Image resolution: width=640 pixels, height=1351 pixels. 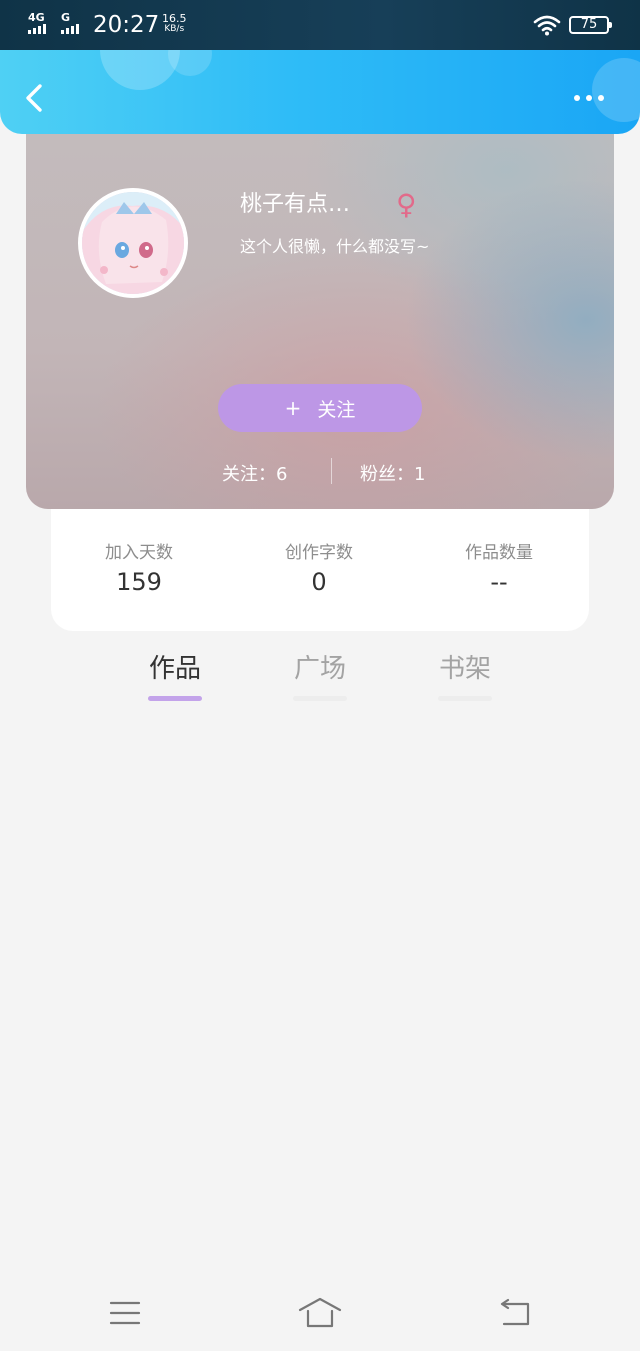 I want to click on female-gender-icon: ♀, so click(x=406, y=204).